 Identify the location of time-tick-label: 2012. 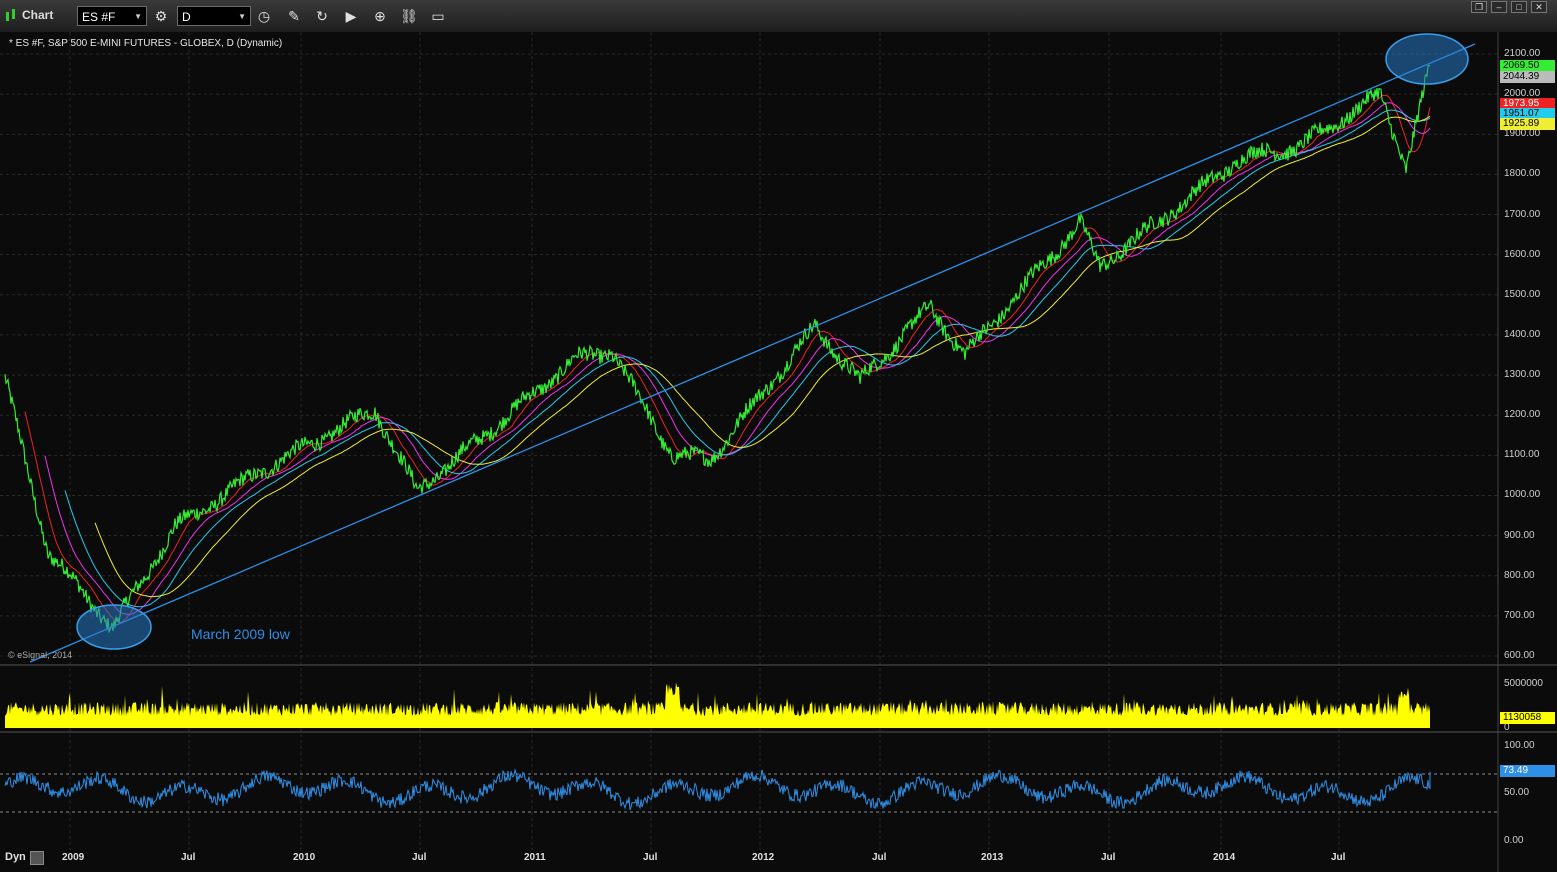
(763, 857).